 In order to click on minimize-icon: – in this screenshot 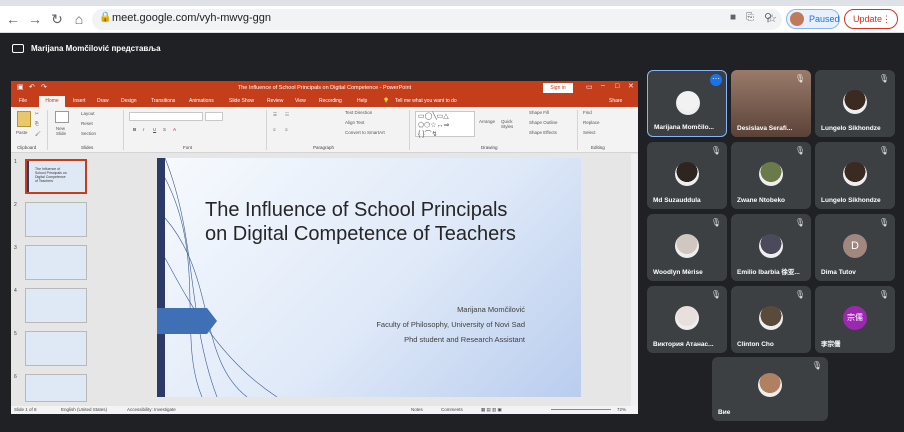, I will do `click(603, 85)`.